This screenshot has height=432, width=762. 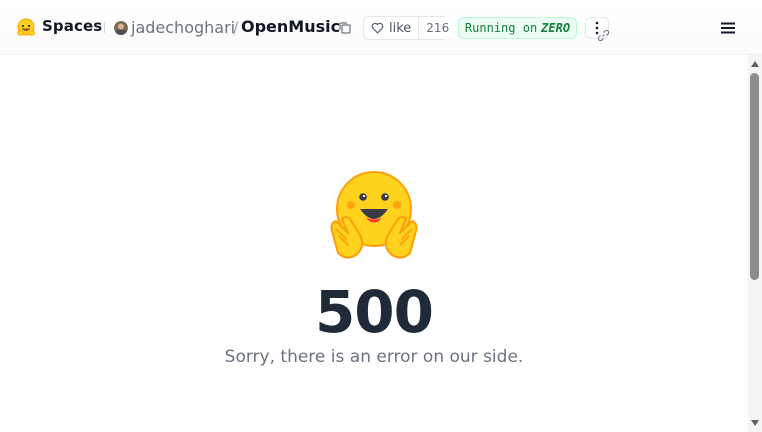 I want to click on error-code: 500, so click(x=374, y=312).